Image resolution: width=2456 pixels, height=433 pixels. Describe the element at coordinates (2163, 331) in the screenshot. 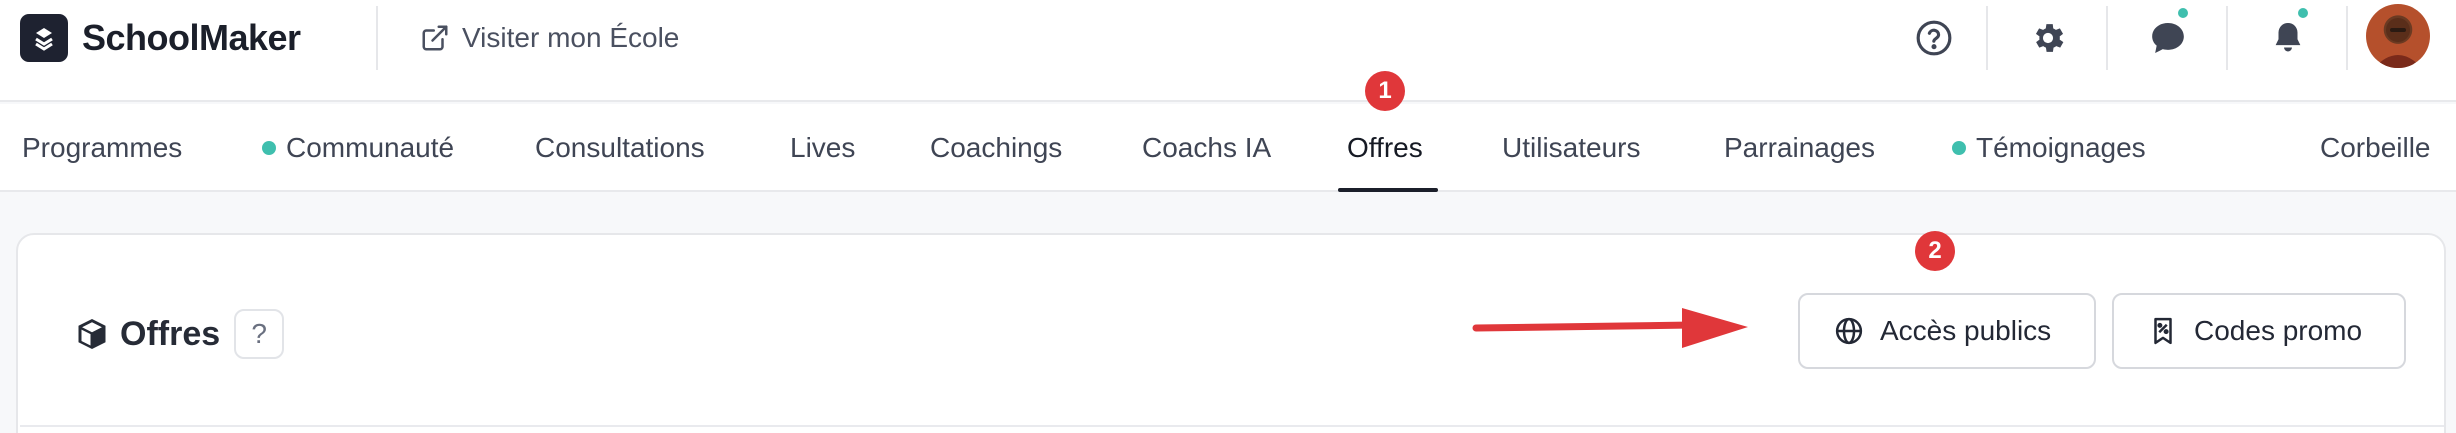

I see `bookmark-discount-icon` at that location.